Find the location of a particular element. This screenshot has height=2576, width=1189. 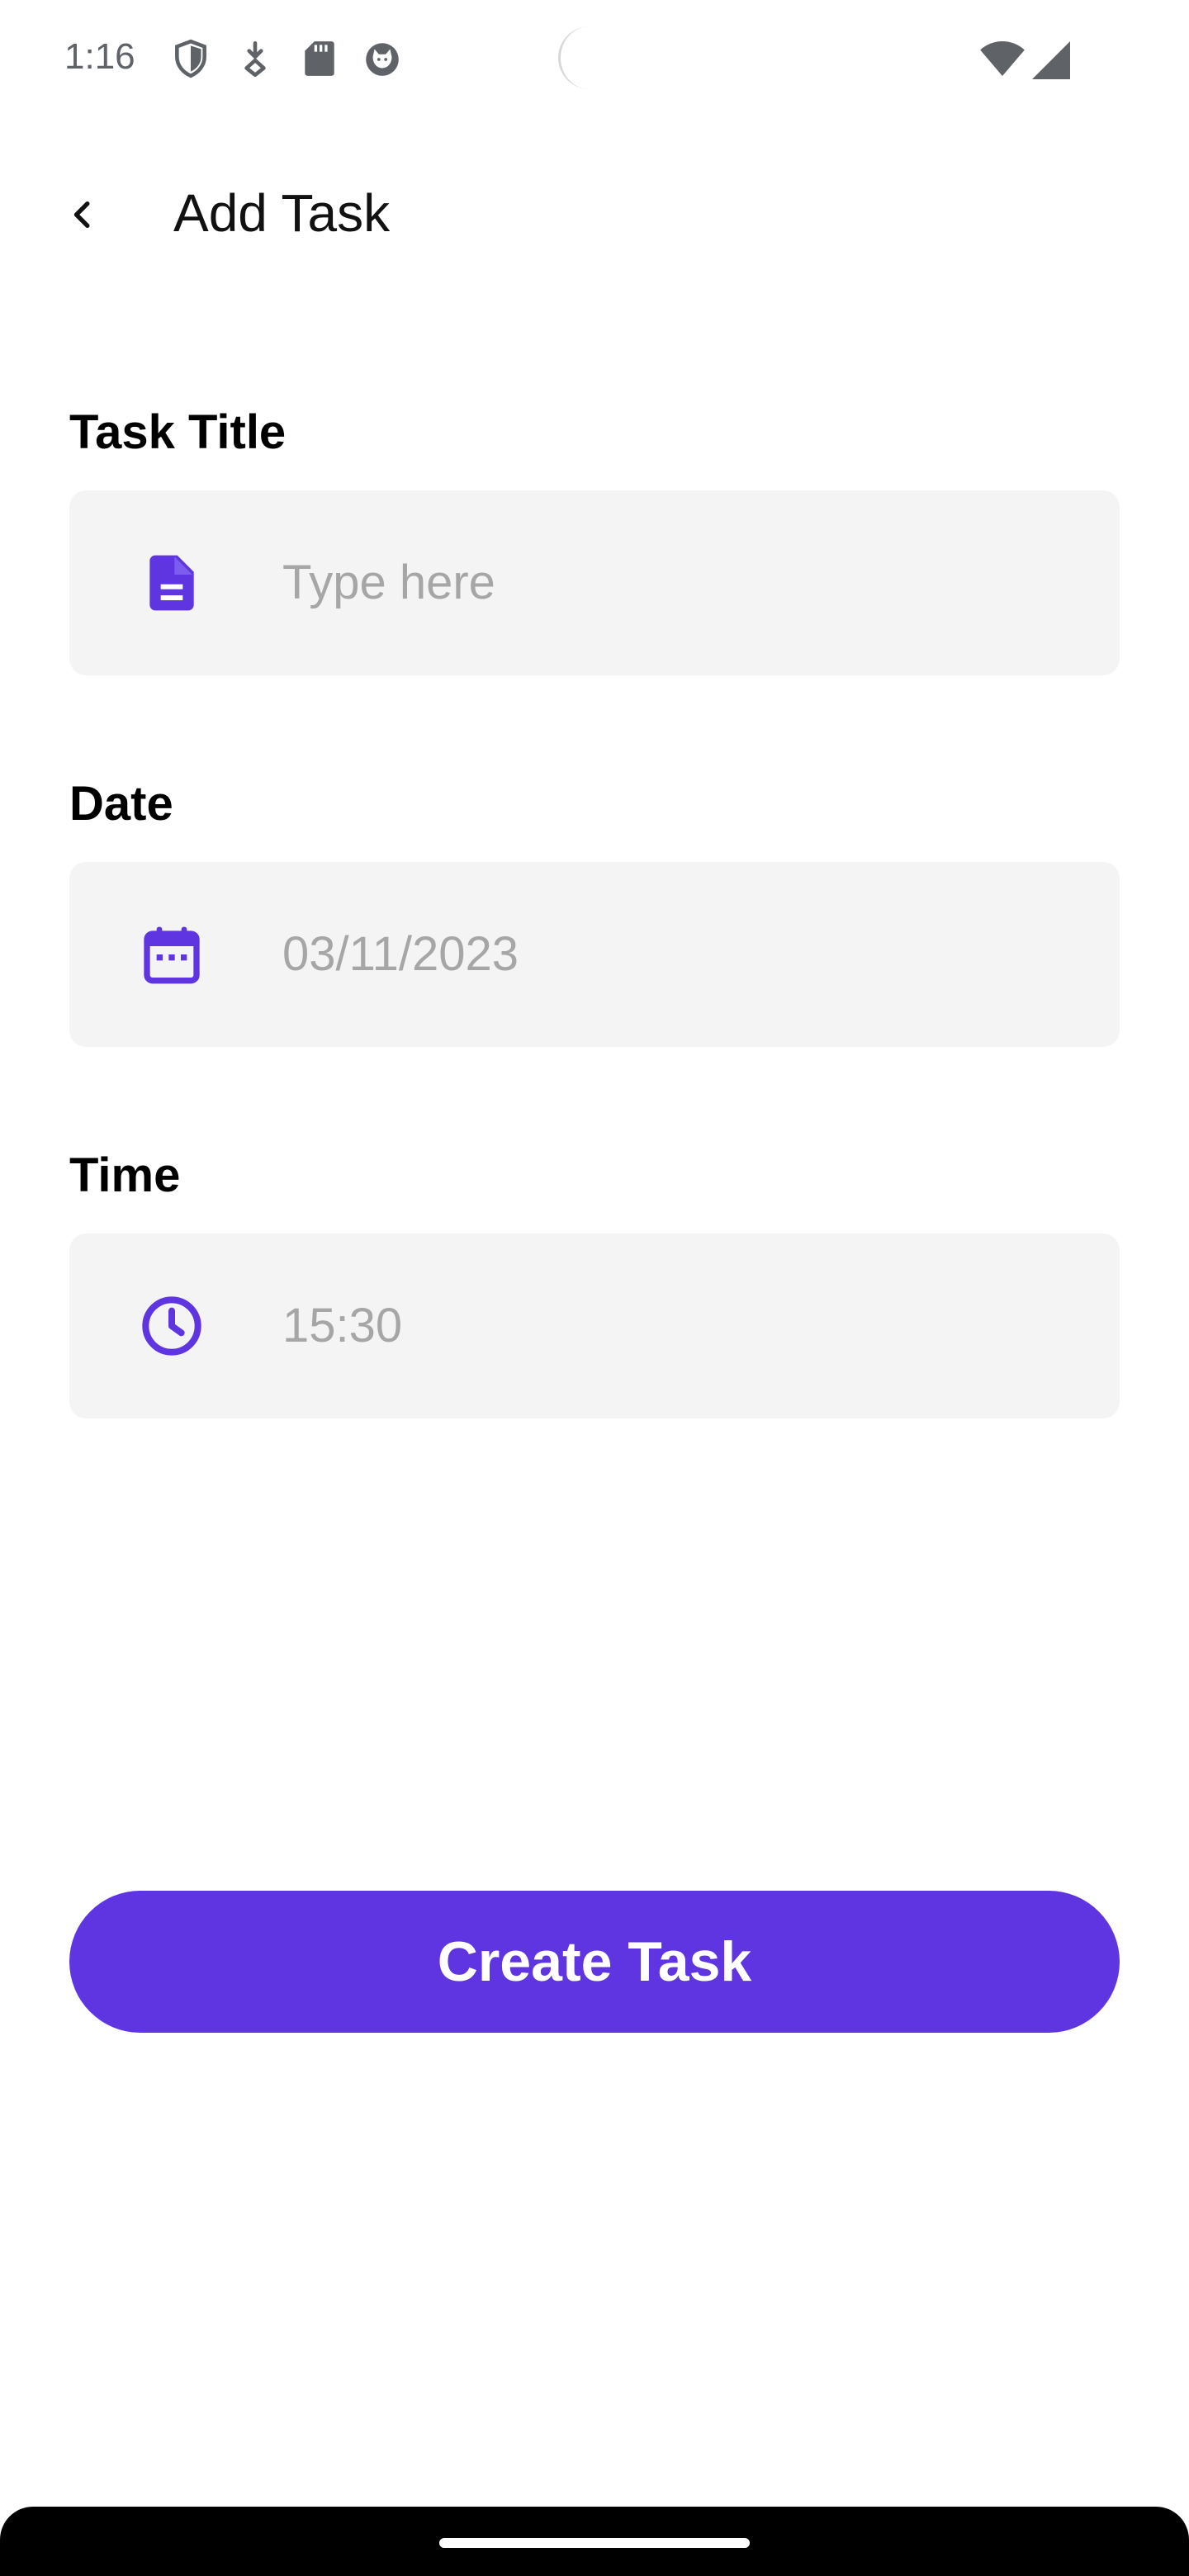

task-title-field is located at coordinates (594, 582).